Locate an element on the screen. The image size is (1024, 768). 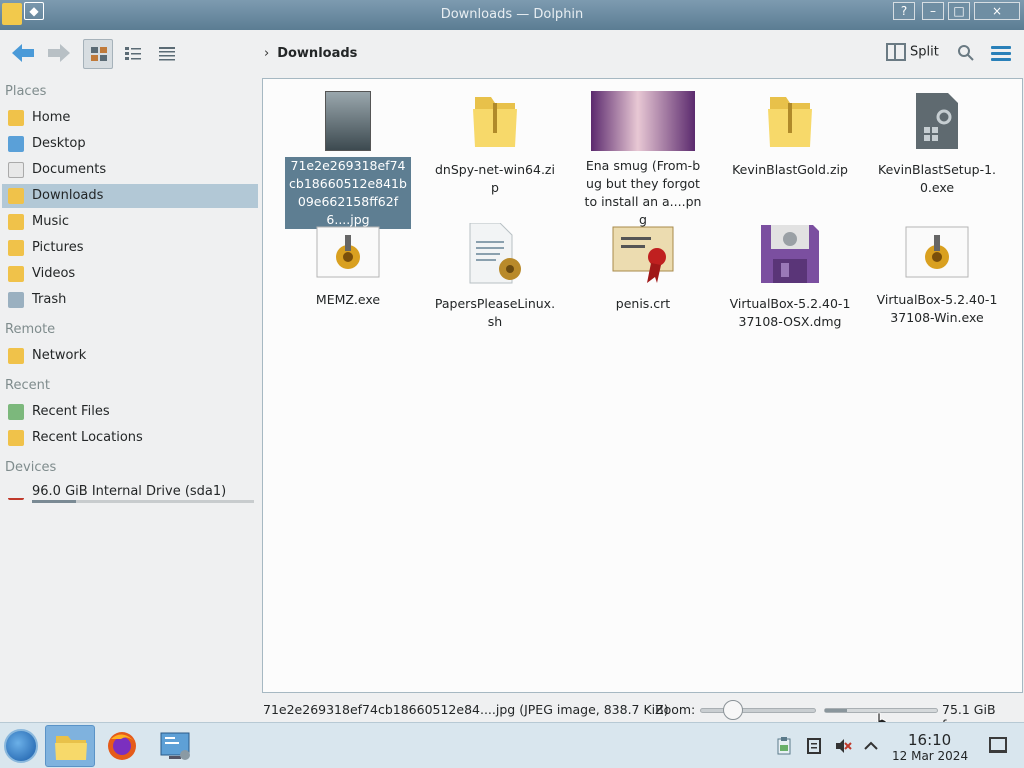
compact-view-icon is located at coordinates (133, 53).